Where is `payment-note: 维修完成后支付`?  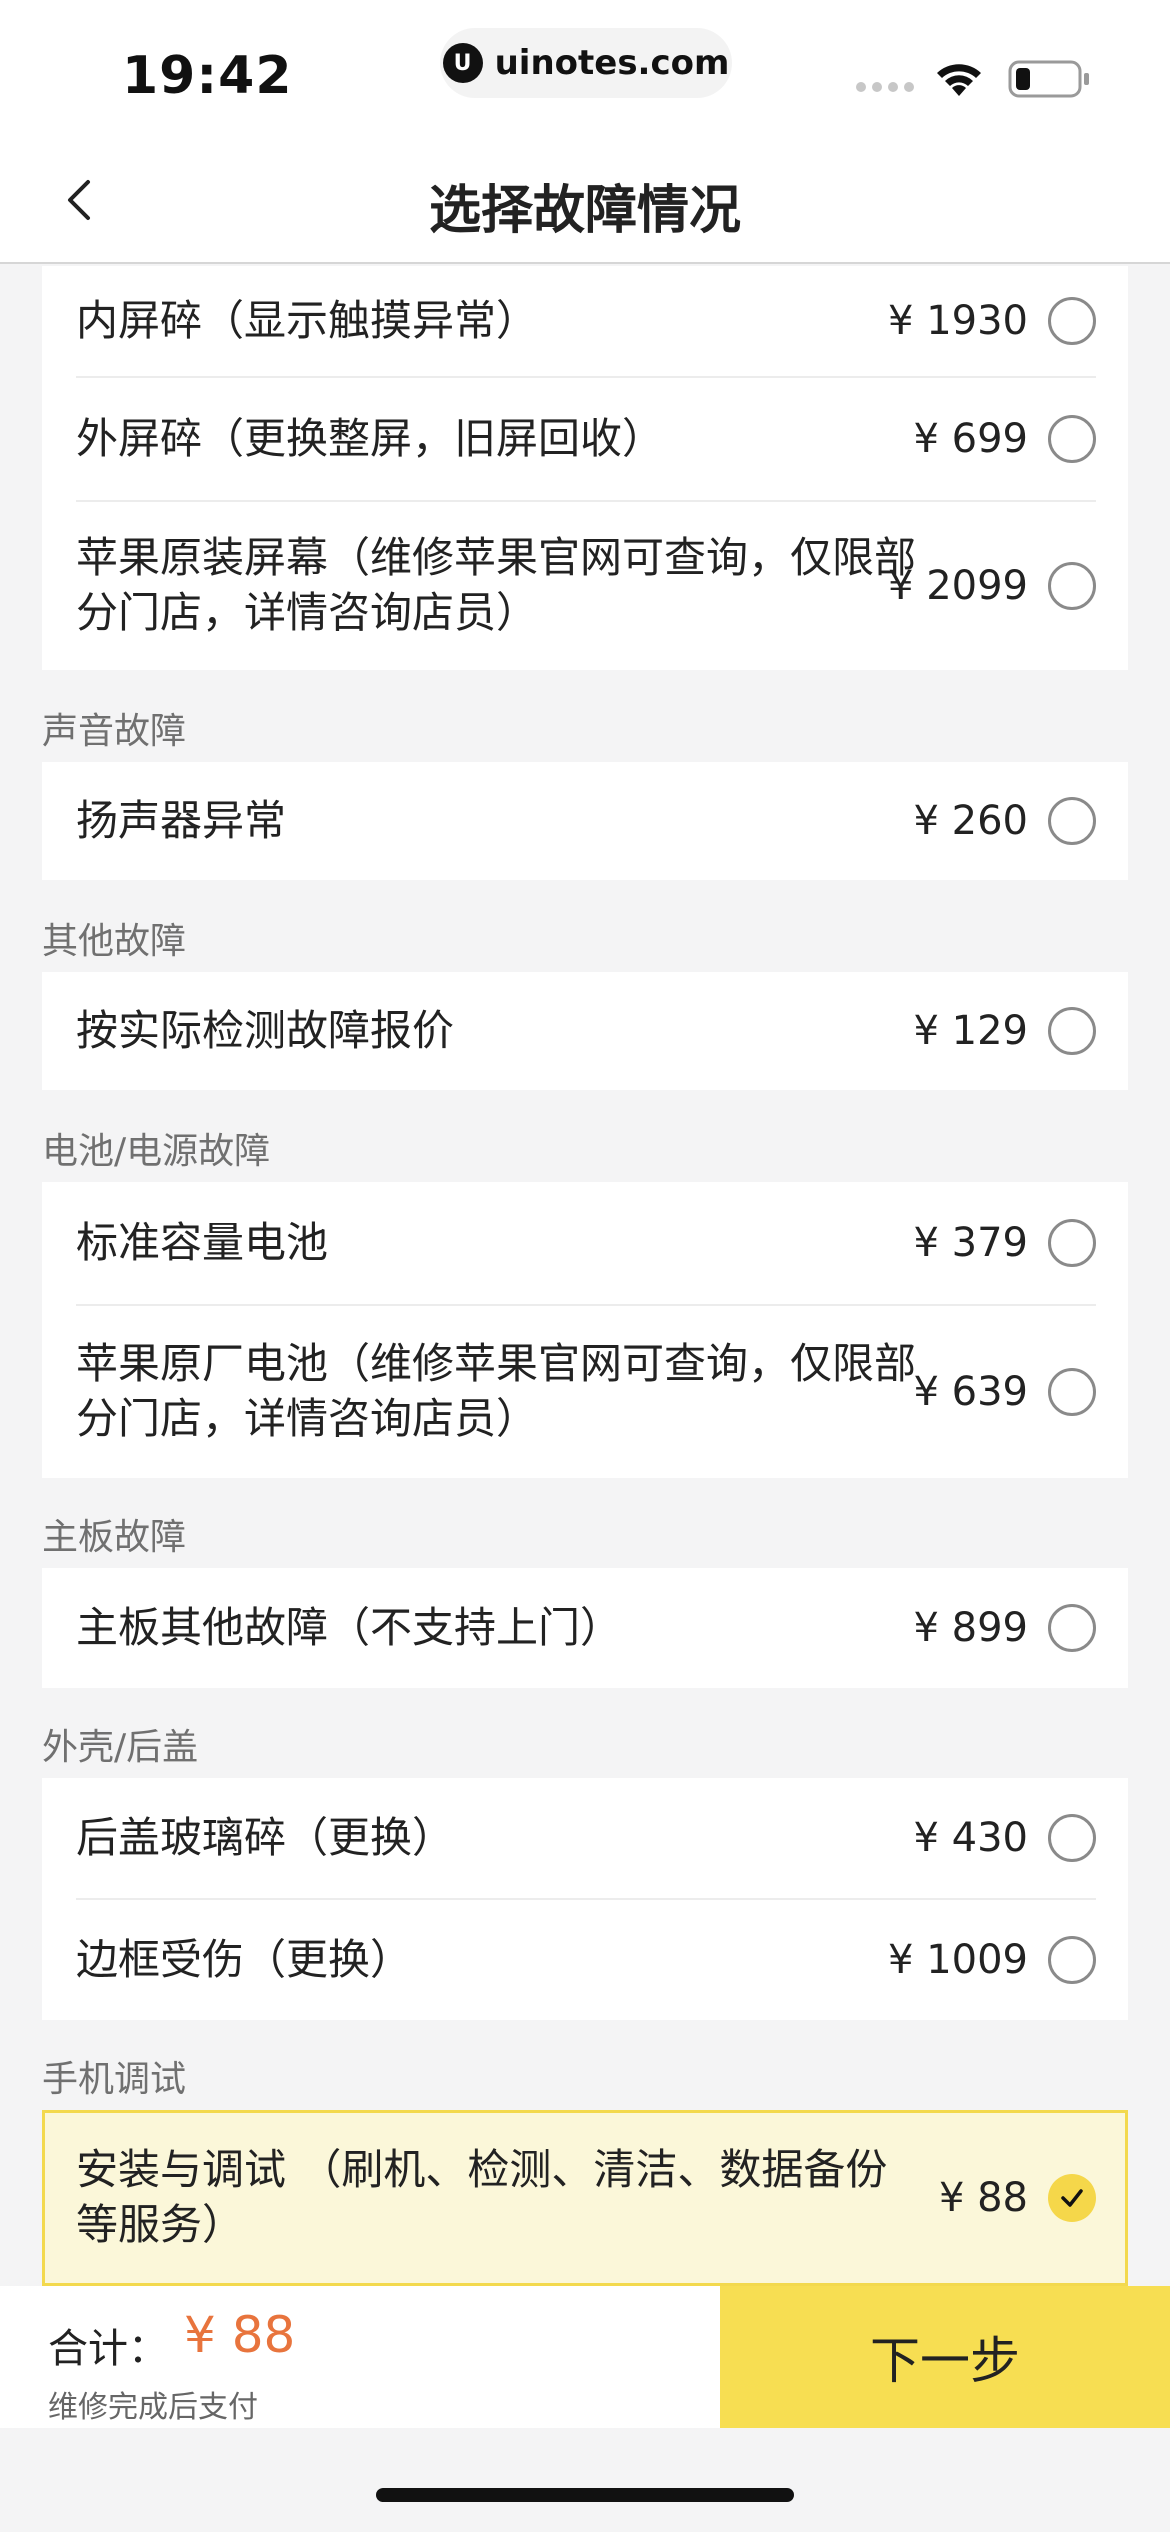
payment-note: 维修完成后支付 is located at coordinates (153, 2407).